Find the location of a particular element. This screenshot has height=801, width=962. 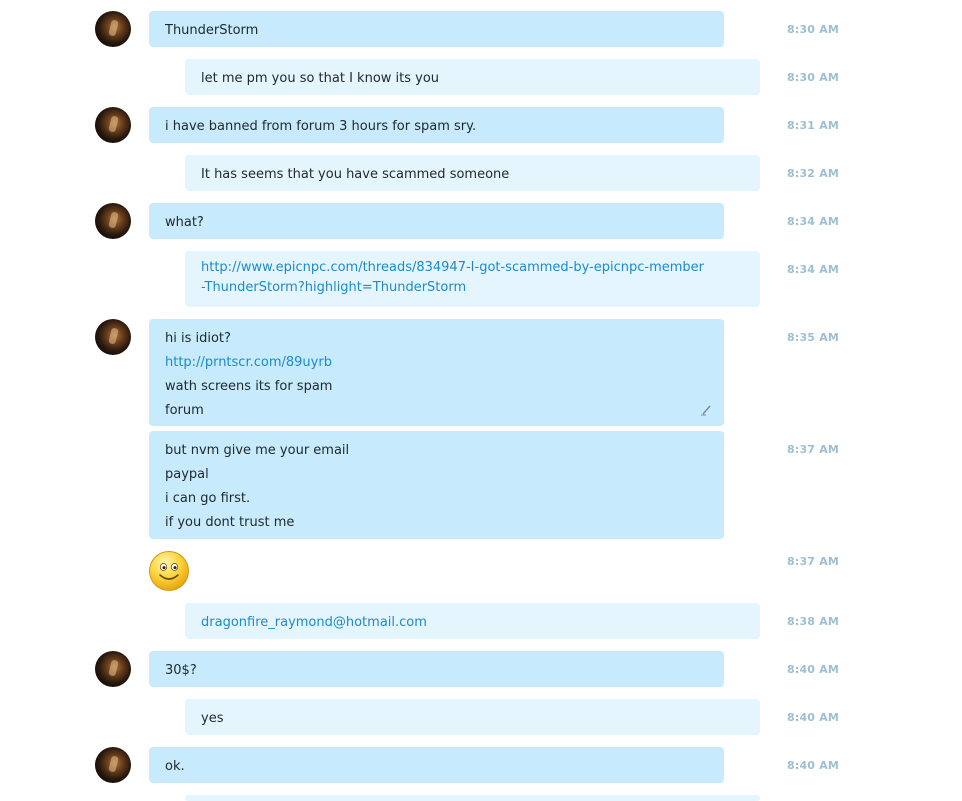

message-link: -ThunderStorm?highlight=ThunderStorm is located at coordinates (472, 288).